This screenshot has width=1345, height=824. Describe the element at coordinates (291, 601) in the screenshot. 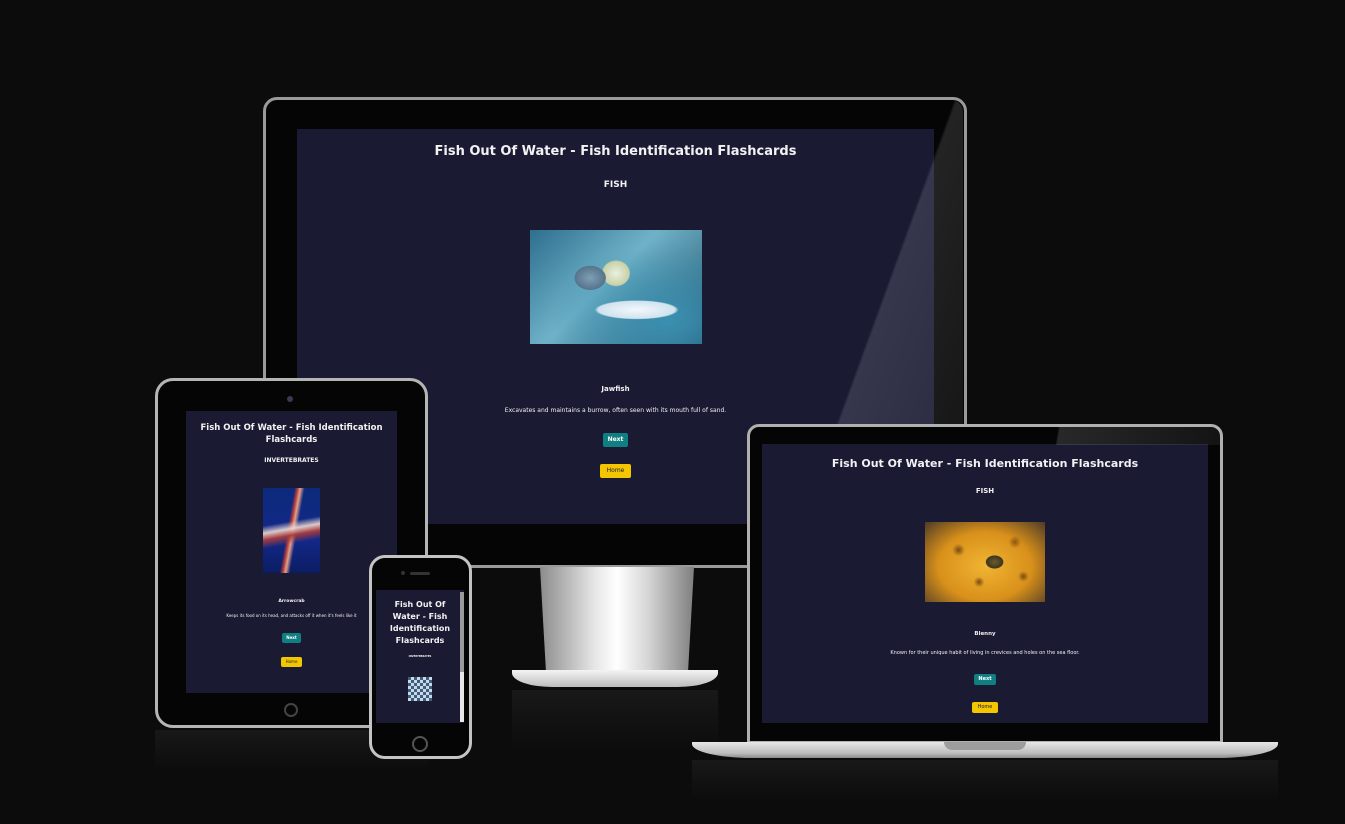

I see `card-name: Arrowcrab` at that location.